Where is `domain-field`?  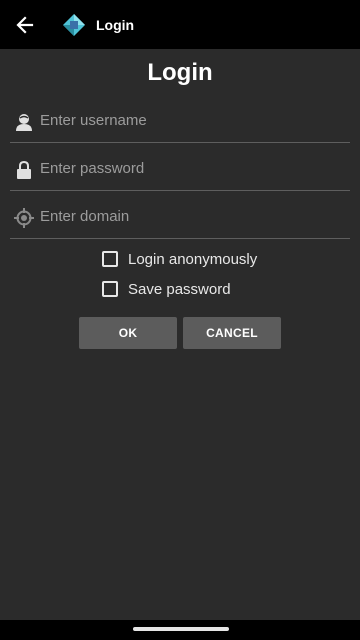
domain-field is located at coordinates (180, 216).